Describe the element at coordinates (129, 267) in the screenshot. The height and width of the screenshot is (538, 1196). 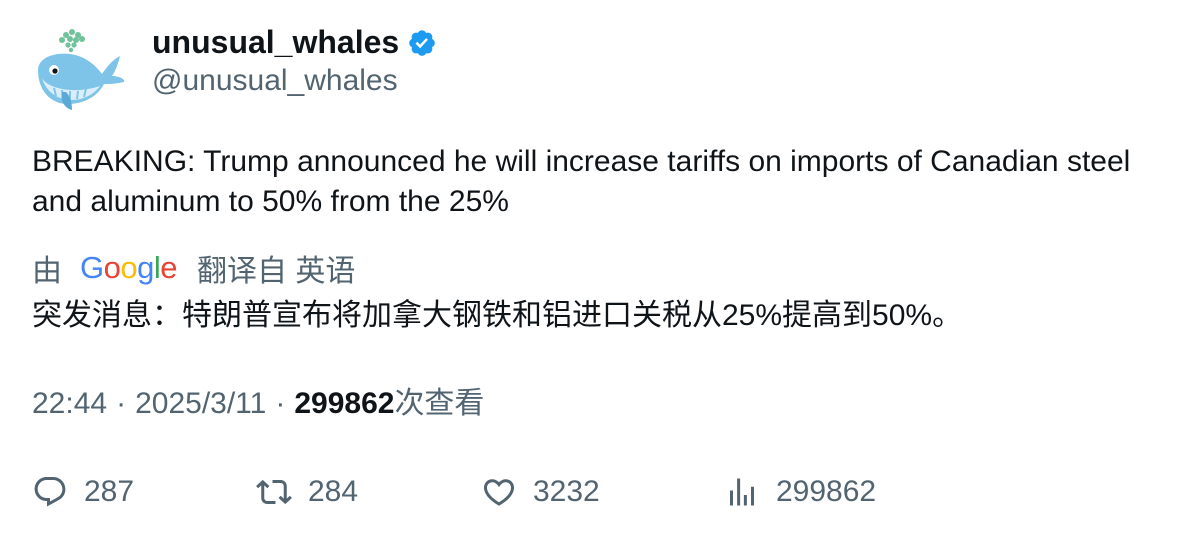
I see `google-logo: Google` at that location.